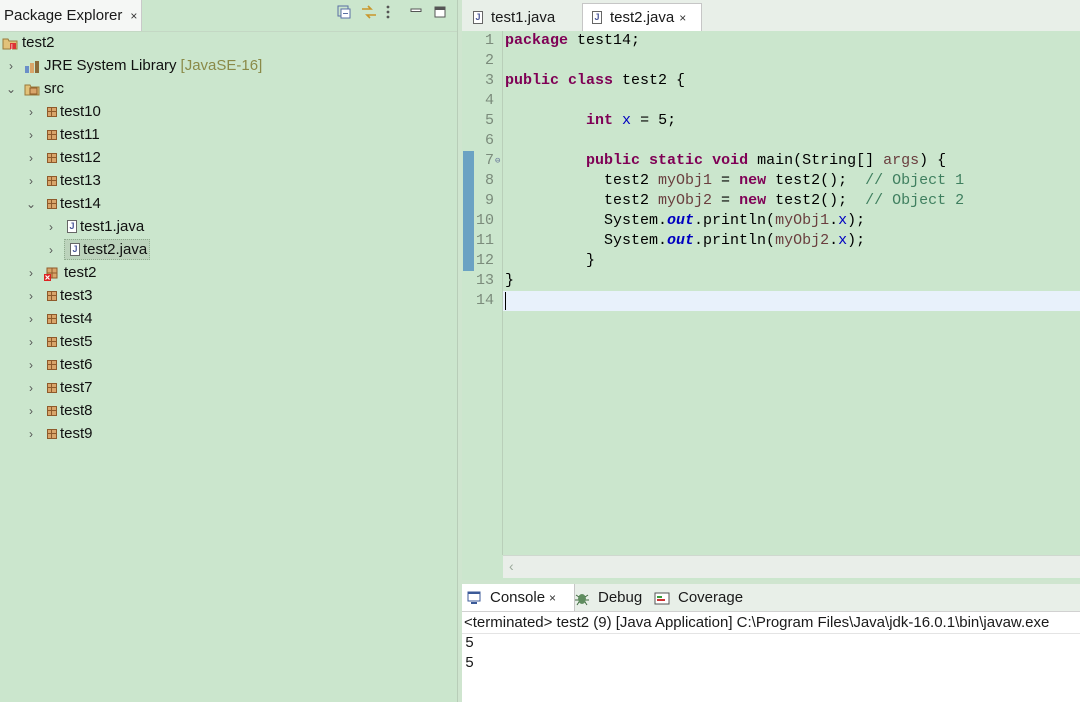 The image size is (1080, 702). What do you see at coordinates (58, 387) in the screenshot?
I see `tree-item-package: › test7` at bounding box center [58, 387].